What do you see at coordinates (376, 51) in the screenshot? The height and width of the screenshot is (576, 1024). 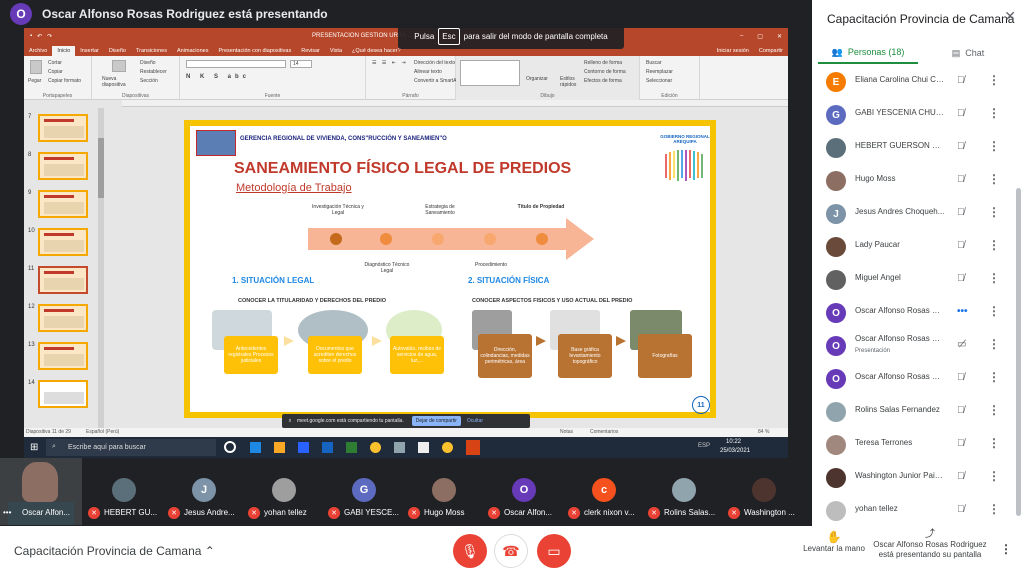 I see `tell-me-search: ¿Qué desea hacer?` at bounding box center [376, 51].